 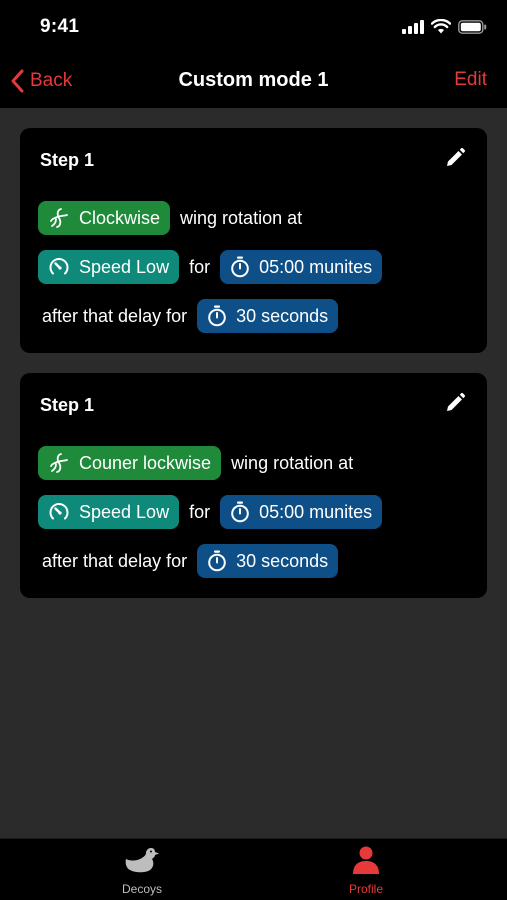 I want to click on status-bar: 9:41, so click(x=253, y=27).